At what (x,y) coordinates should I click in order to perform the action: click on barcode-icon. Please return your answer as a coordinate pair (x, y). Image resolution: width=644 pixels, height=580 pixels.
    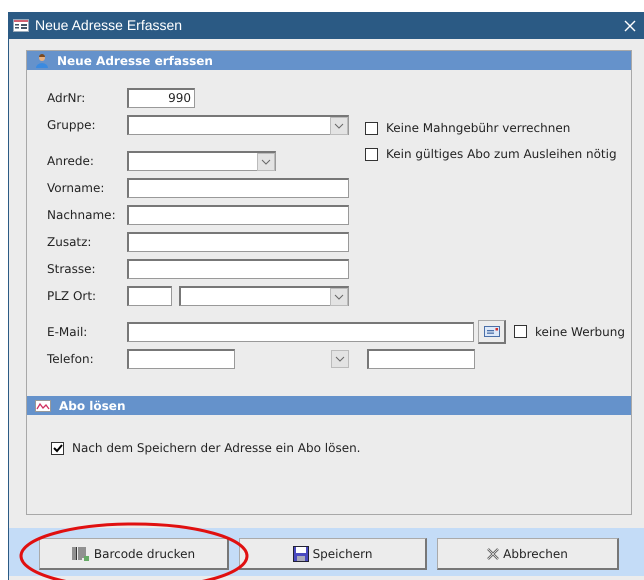
    Looking at the image, I should click on (81, 554).